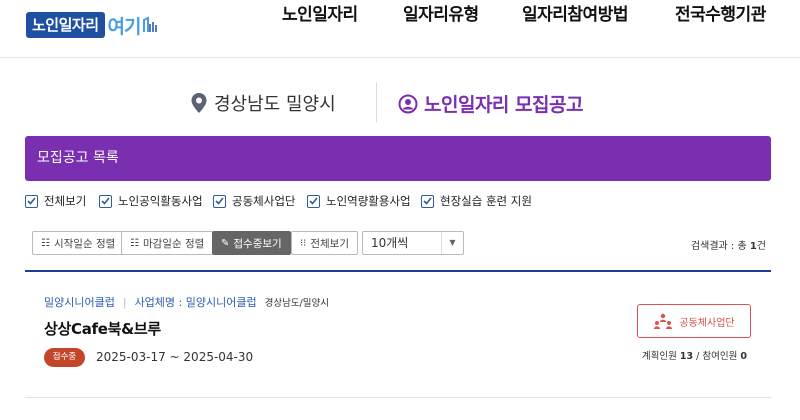  I want to click on site-header: 노인일자리 여기 노인일자리 일자리유형 일자리참여방법 전국수행기관, so click(400, 29).